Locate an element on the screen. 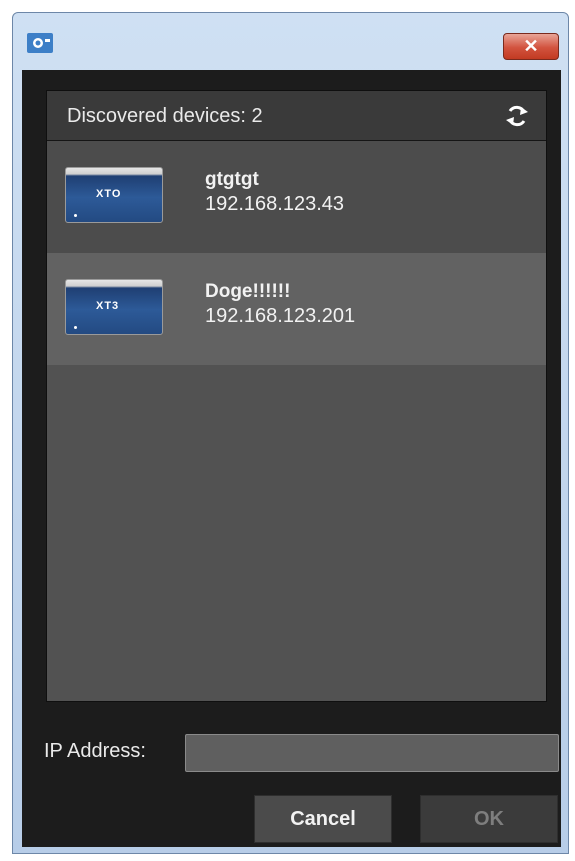 The height and width of the screenshot is (861, 575). title-bar: ✕ is located at coordinates (290, 42).